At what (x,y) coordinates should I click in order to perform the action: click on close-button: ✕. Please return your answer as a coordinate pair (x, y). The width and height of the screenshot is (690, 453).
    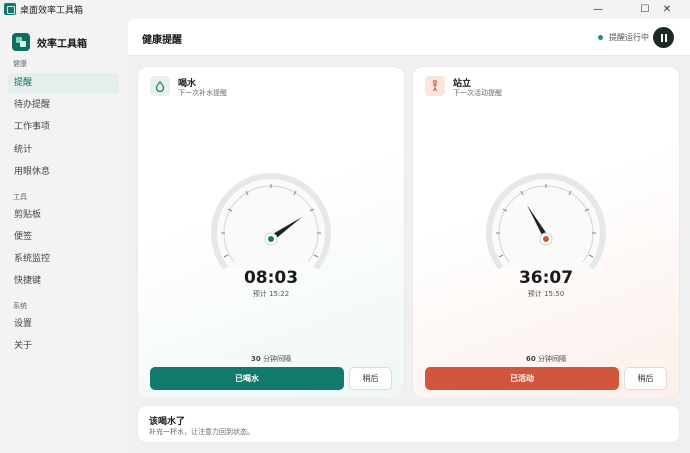
    Looking at the image, I should click on (667, 9).